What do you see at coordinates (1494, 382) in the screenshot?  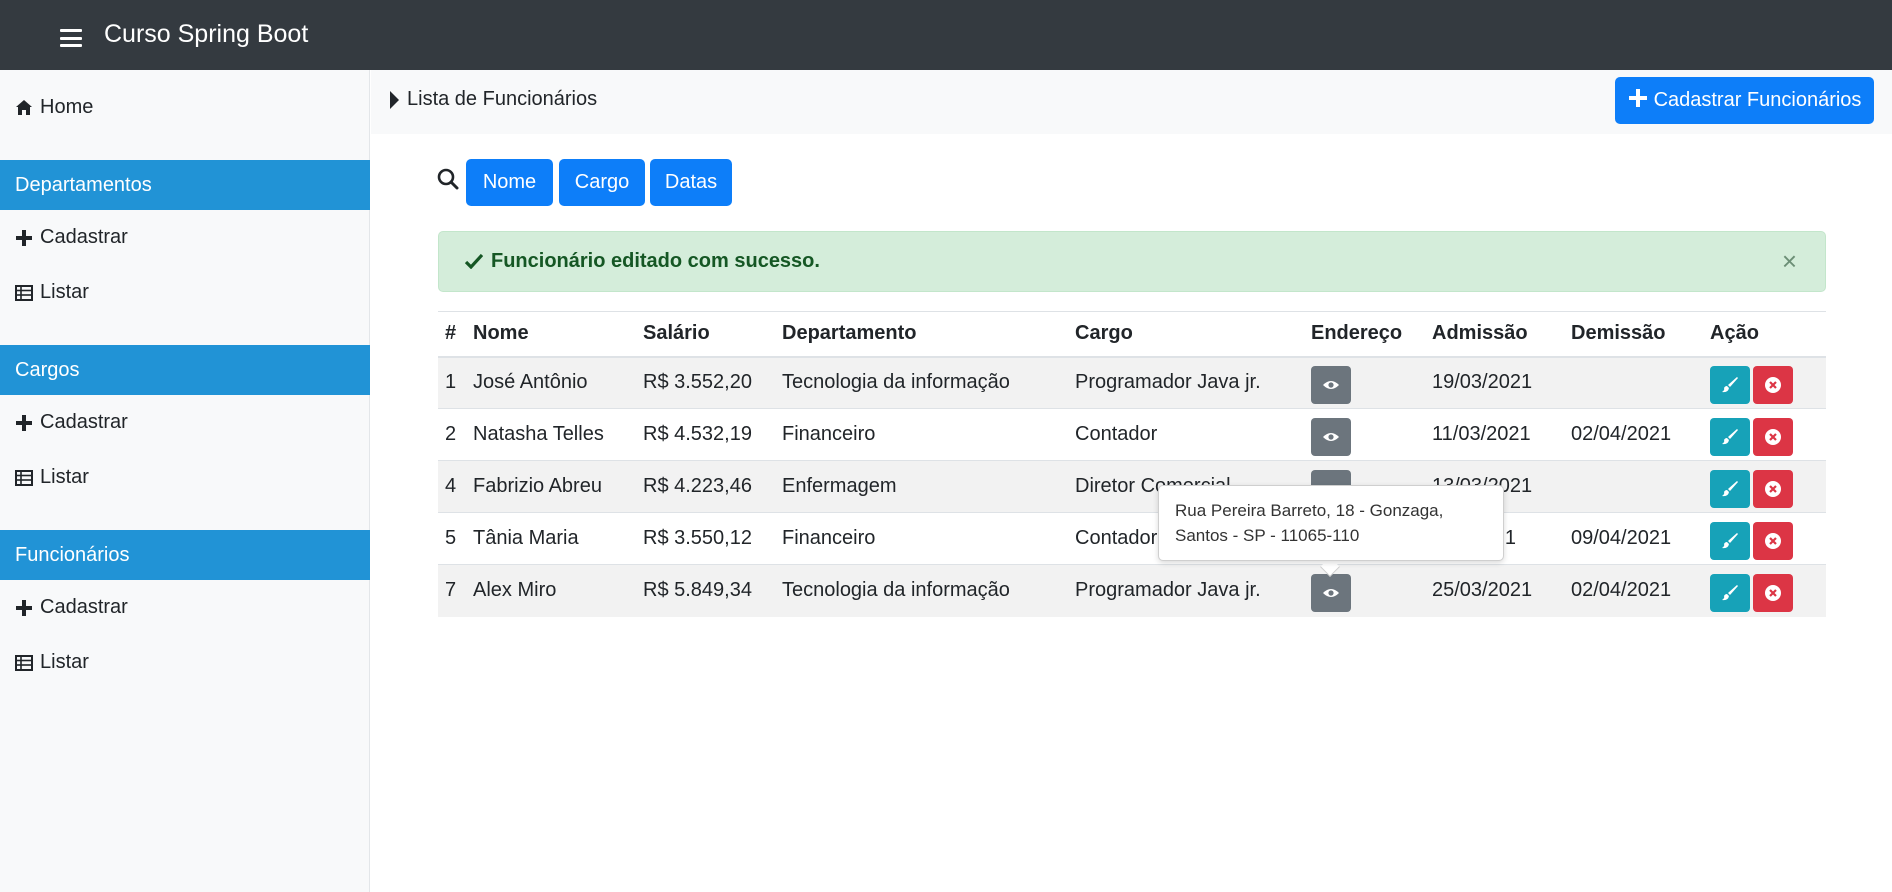 I see `cell-admissao: 19/03/2021` at bounding box center [1494, 382].